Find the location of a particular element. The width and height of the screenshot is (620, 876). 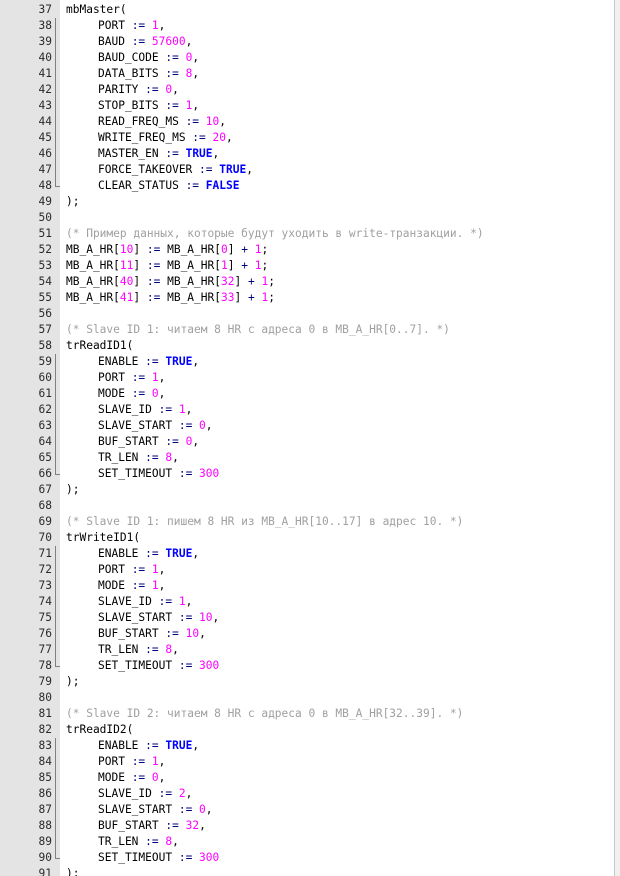

line-number: 83 is located at coordinates (26, 746).